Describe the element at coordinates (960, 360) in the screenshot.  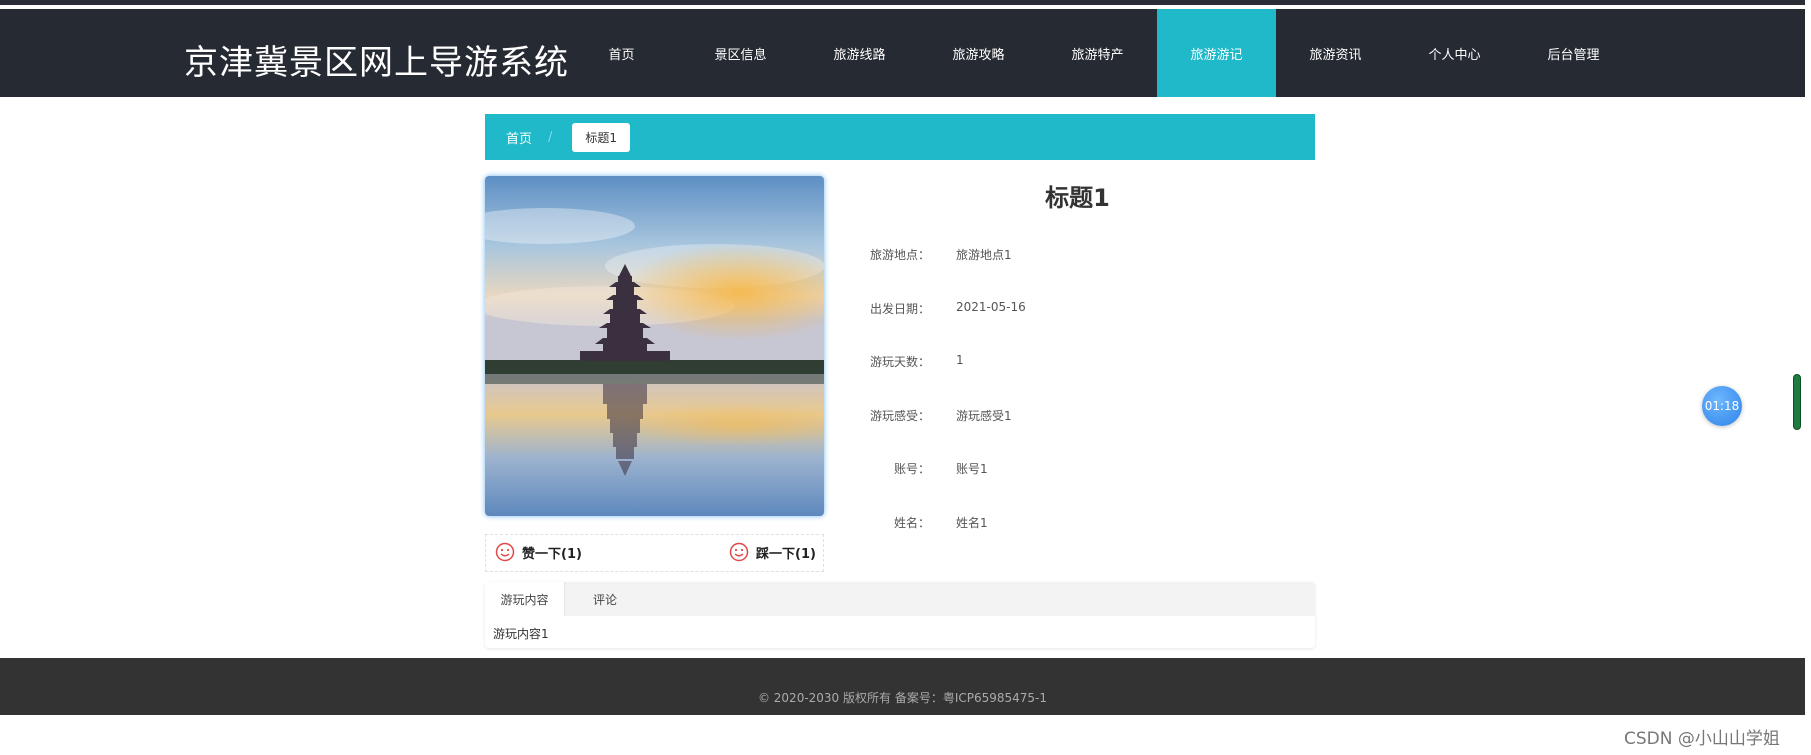
I see `info-value: 1` at that location.